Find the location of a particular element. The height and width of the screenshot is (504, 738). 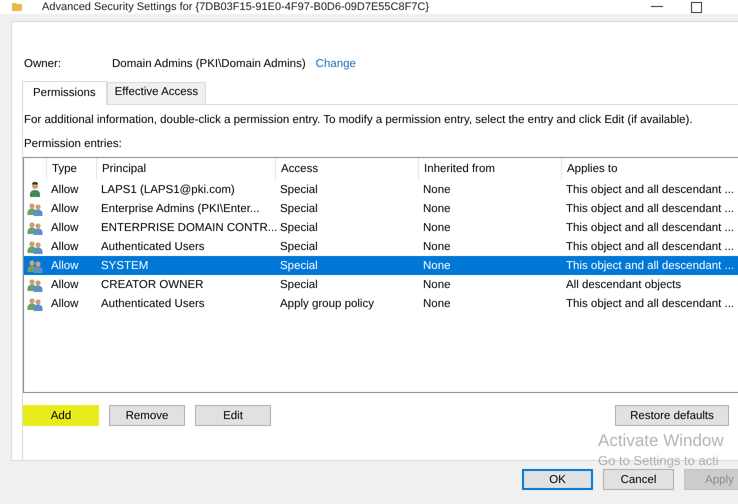

table-cell-text: SYSTEM is located at coordinates (125, 266).